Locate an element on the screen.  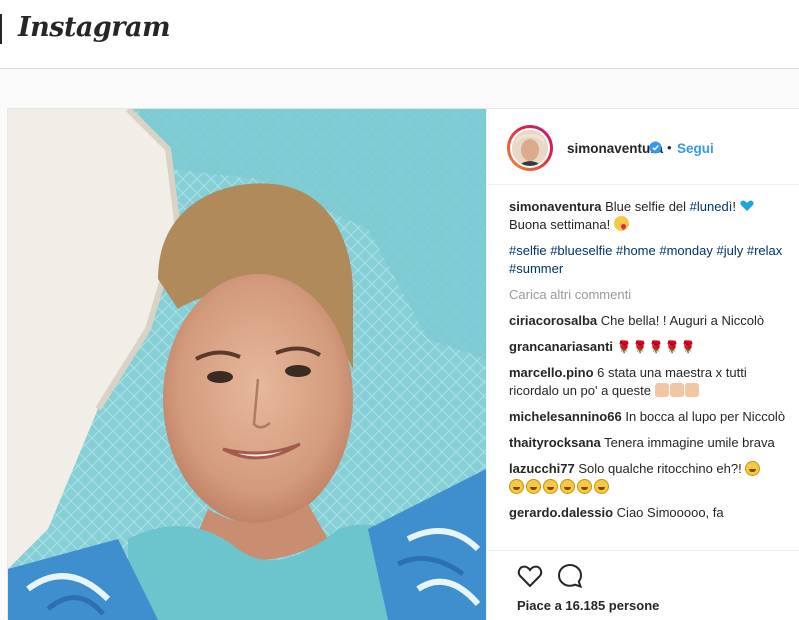
avatar is located at coordinates (530, 148).